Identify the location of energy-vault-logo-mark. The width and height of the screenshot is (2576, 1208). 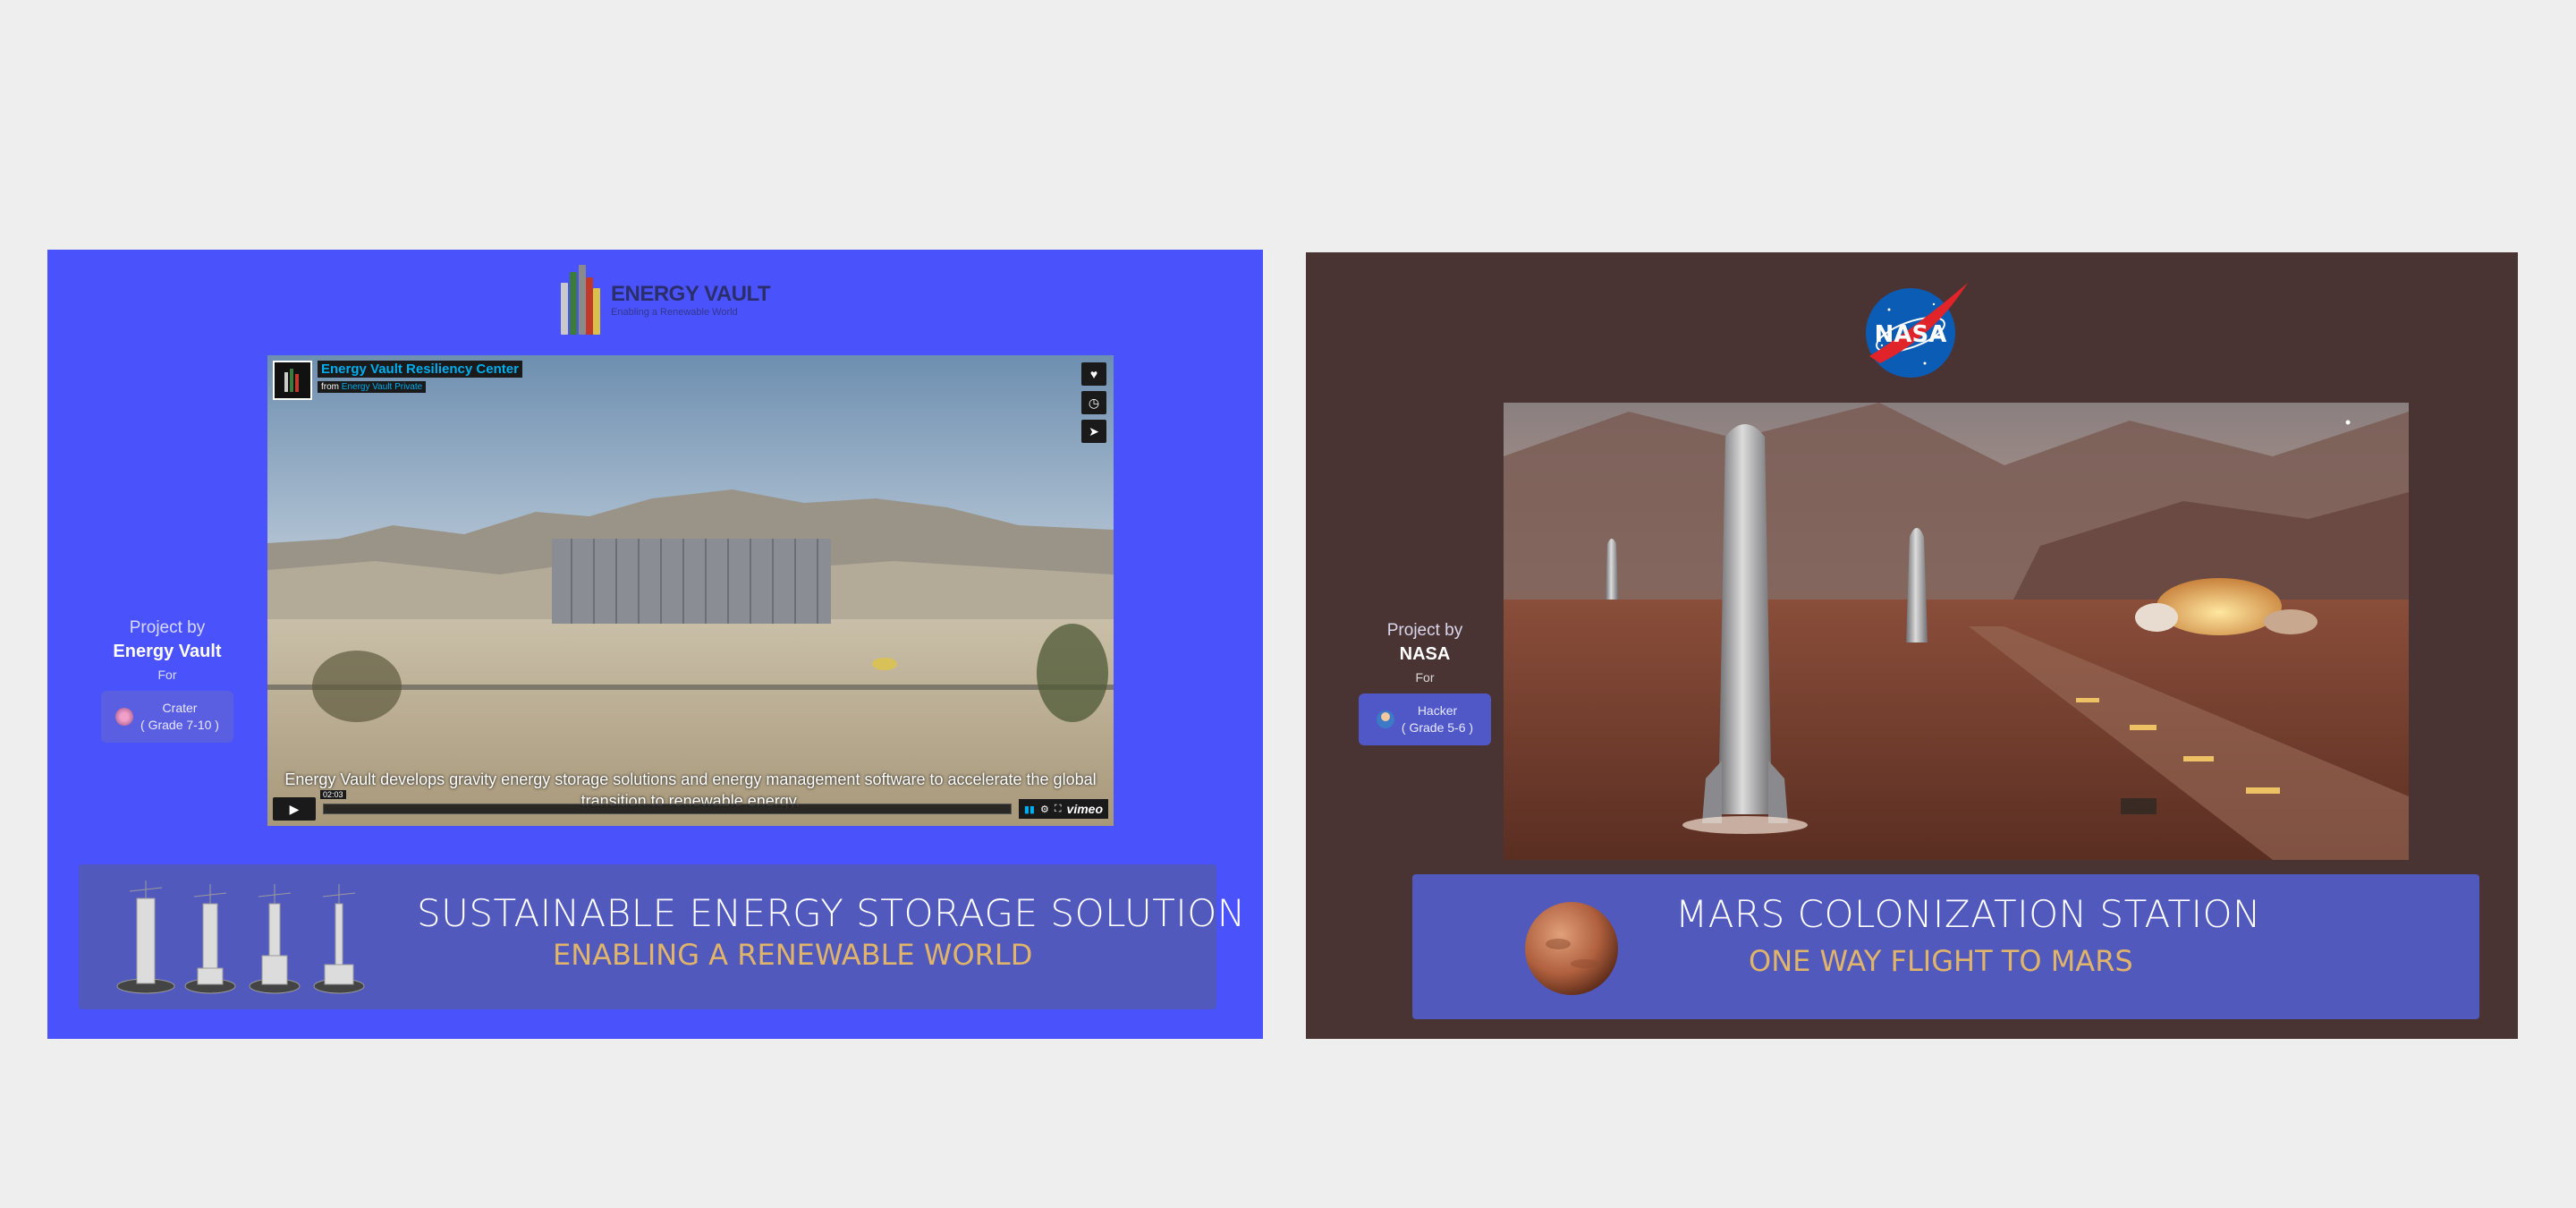
(581, 300).